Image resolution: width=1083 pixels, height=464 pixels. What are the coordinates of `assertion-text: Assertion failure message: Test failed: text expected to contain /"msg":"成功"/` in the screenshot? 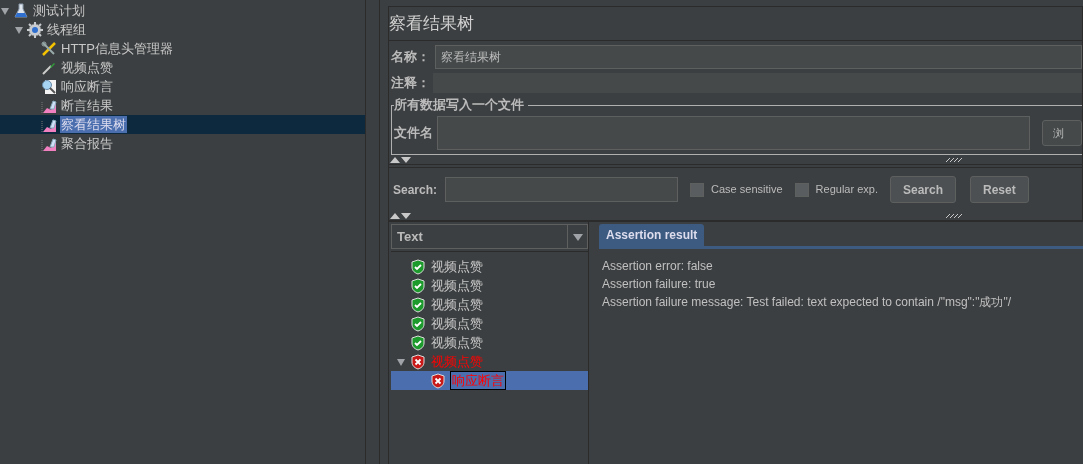 It's located at (807, 302).